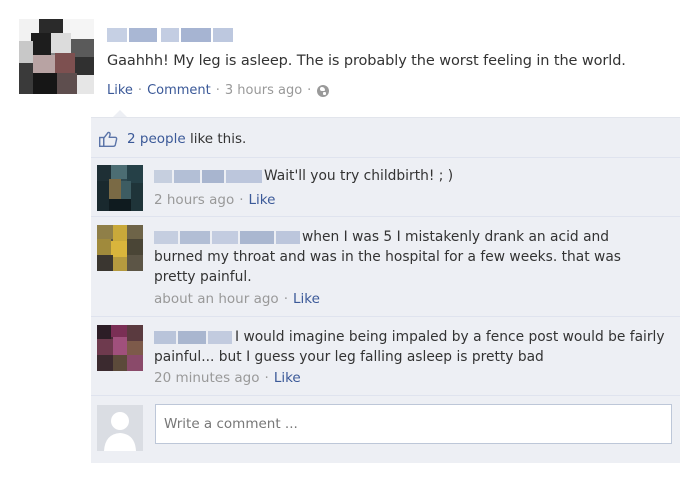 This screenshot has height=484, width=700. What do you see at coordinates (413, 424) in the screenshot?
I see `write-comment-input` at bounding box center [413, 424].